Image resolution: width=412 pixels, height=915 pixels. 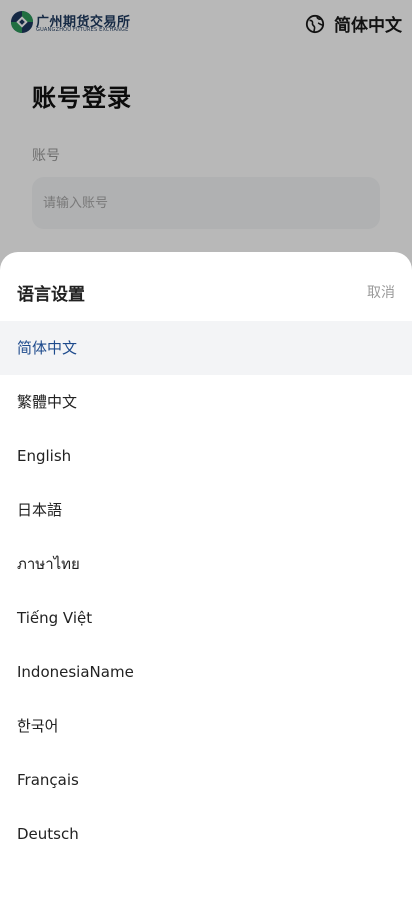 What do you see at coordinates (206, 726) in the screenshot?
I see `language-option-ko: 한국어` at bounding box center [206, 726].